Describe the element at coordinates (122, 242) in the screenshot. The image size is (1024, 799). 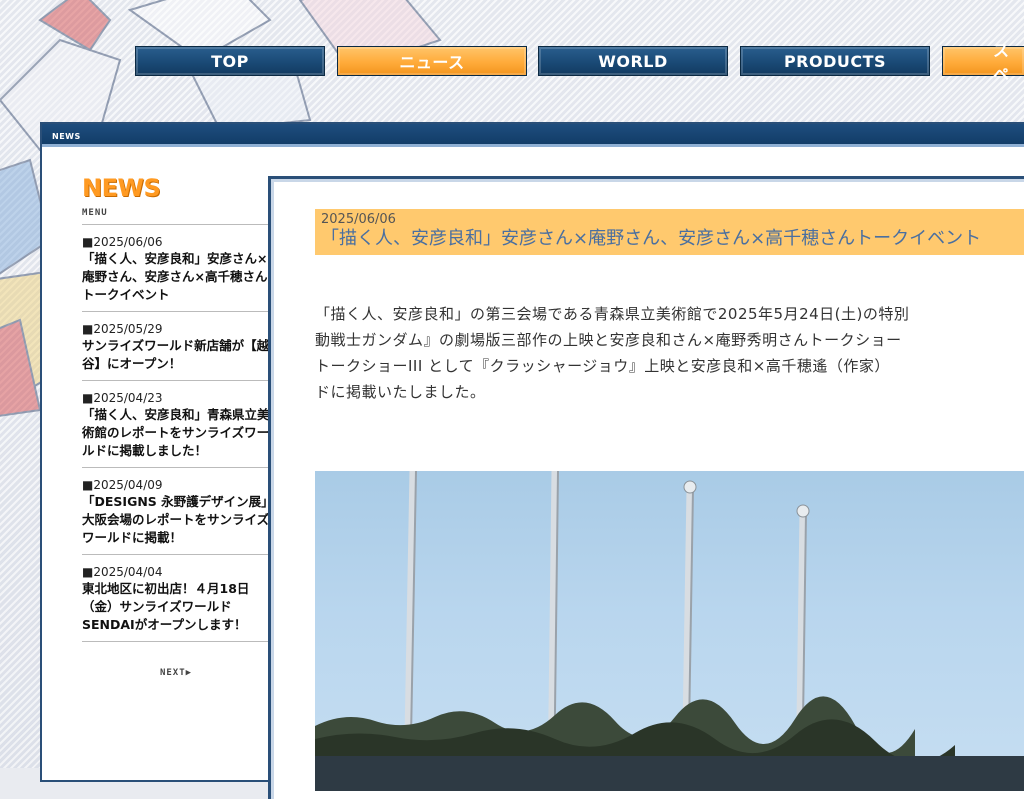
I see `news-item-date: ■2025/06/06` at that location.